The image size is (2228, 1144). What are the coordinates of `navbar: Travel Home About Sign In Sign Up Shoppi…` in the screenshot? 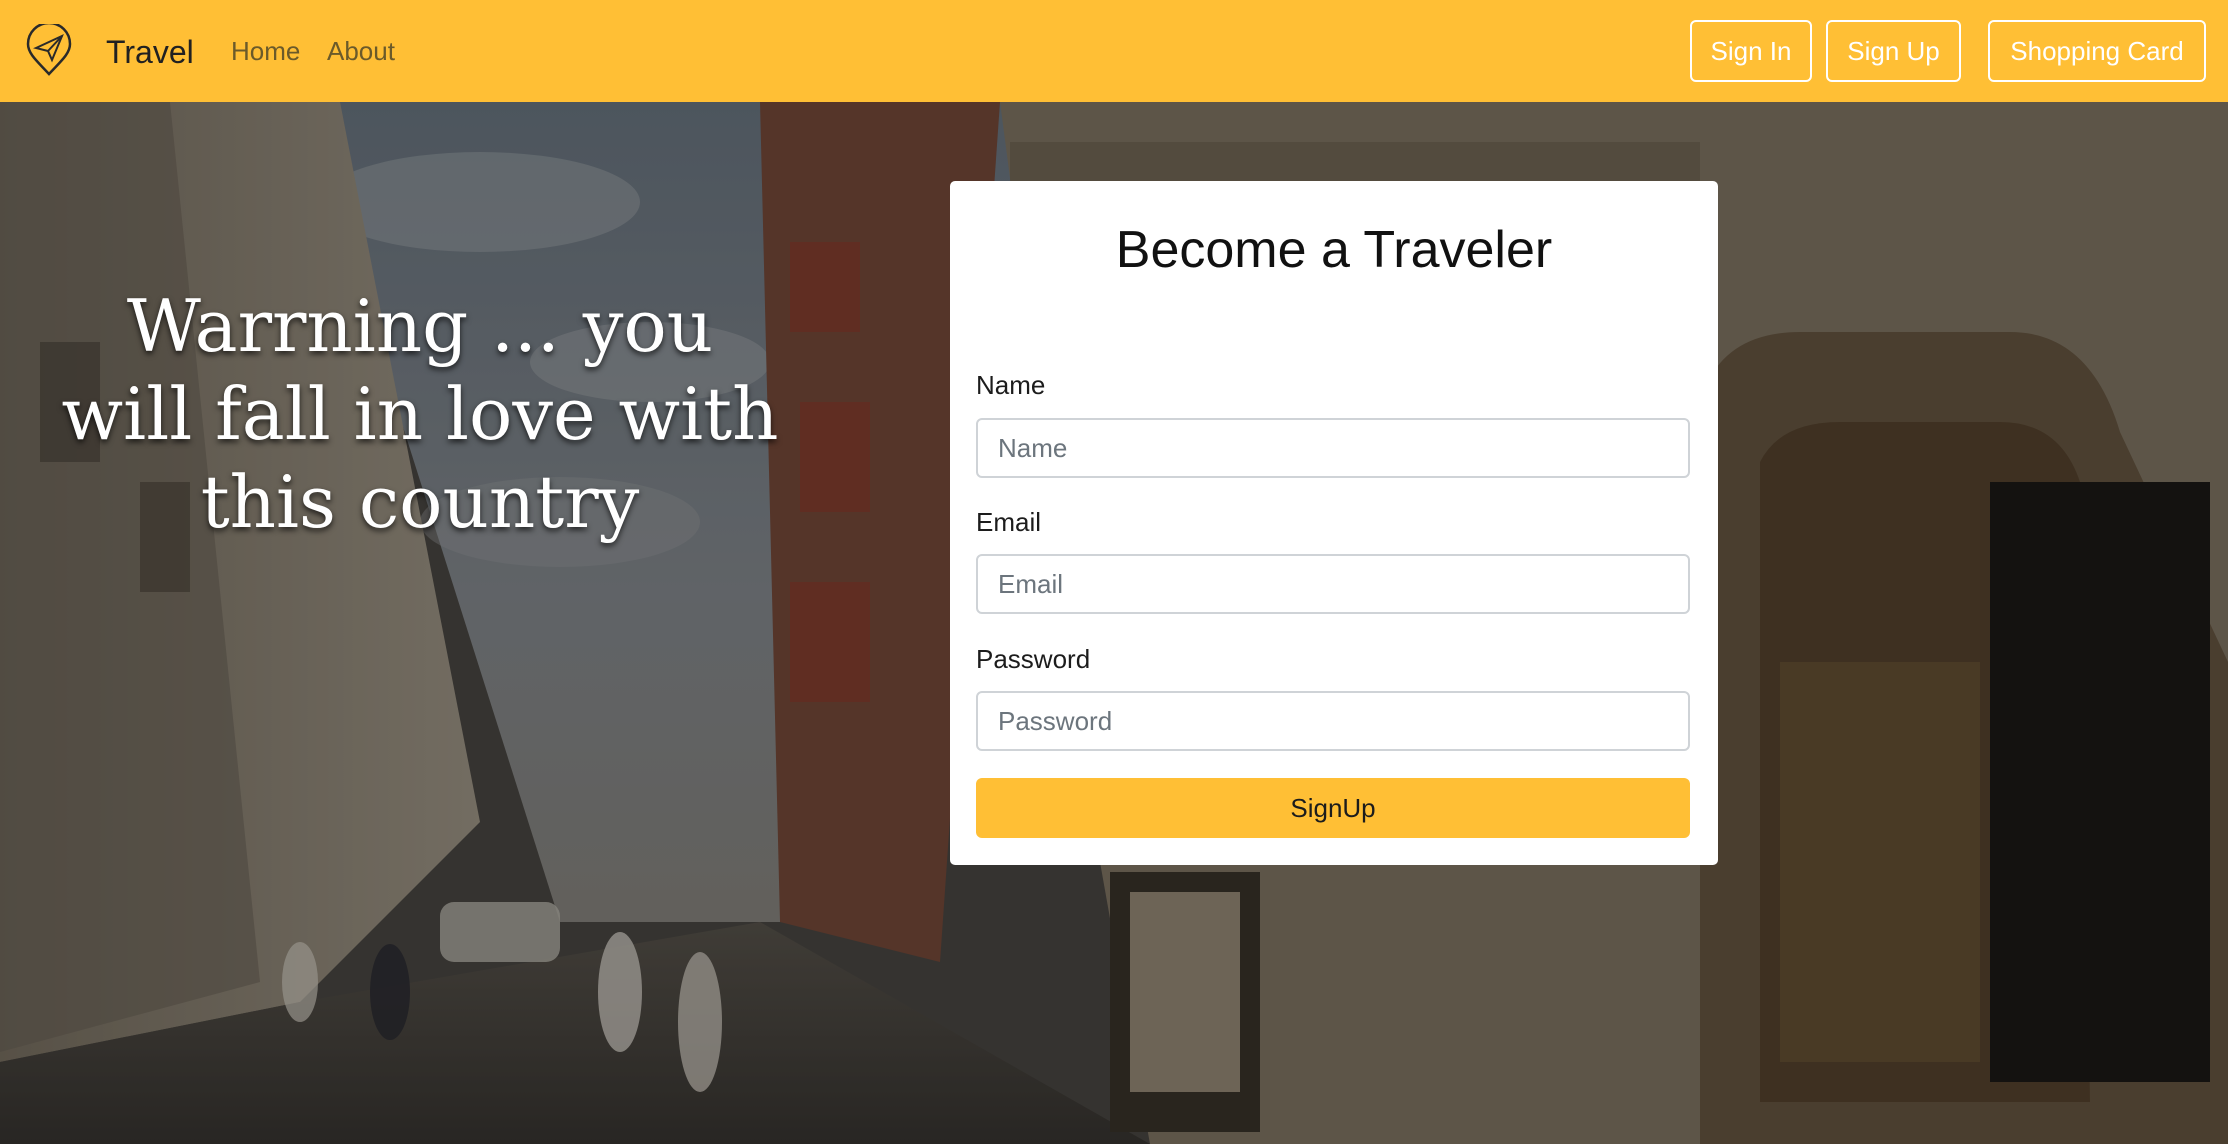 It's located at (1114, 51).